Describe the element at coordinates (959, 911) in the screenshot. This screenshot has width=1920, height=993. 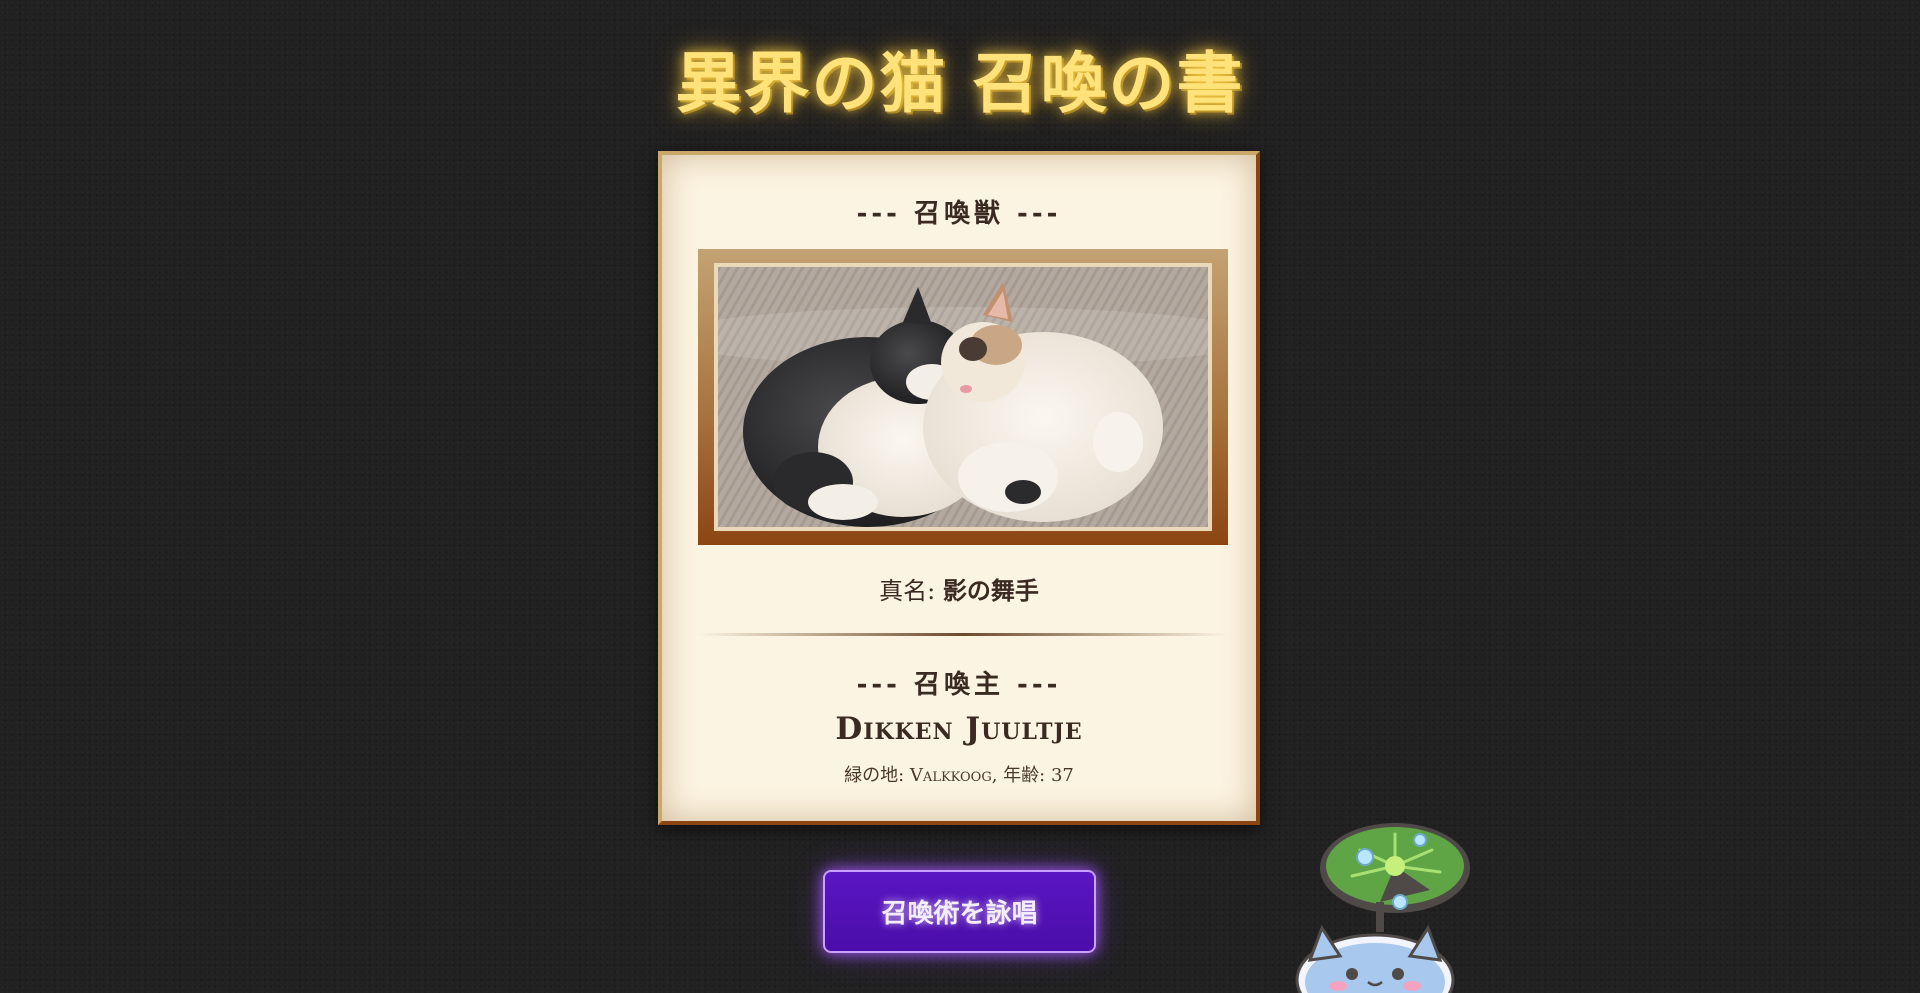
I see `summon-button: 召喚術を詠唱` at that location.